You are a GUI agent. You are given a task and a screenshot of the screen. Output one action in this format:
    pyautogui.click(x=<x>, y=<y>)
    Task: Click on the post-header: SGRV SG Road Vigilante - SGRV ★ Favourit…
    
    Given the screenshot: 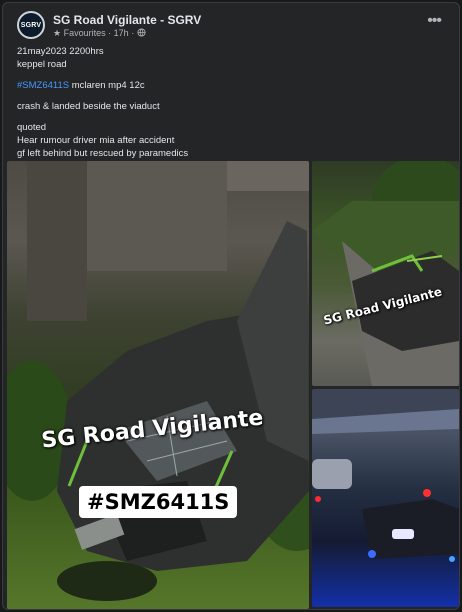 What is the action you would take?
    pyautogui.click(x=231, y=26)
    